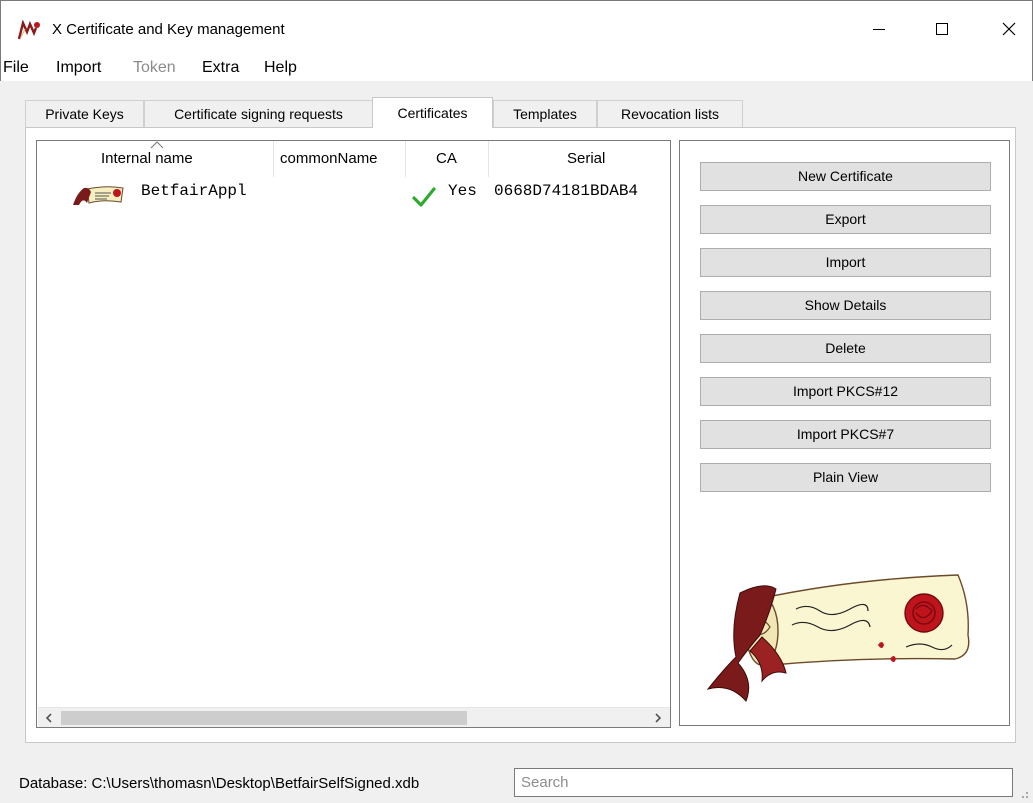 Image resolution: width=1033 pixels, height=803 pixels. Describe the element at coordinates (329, 158) in the screenshot. I see `column-header-label: commonName` at that location.